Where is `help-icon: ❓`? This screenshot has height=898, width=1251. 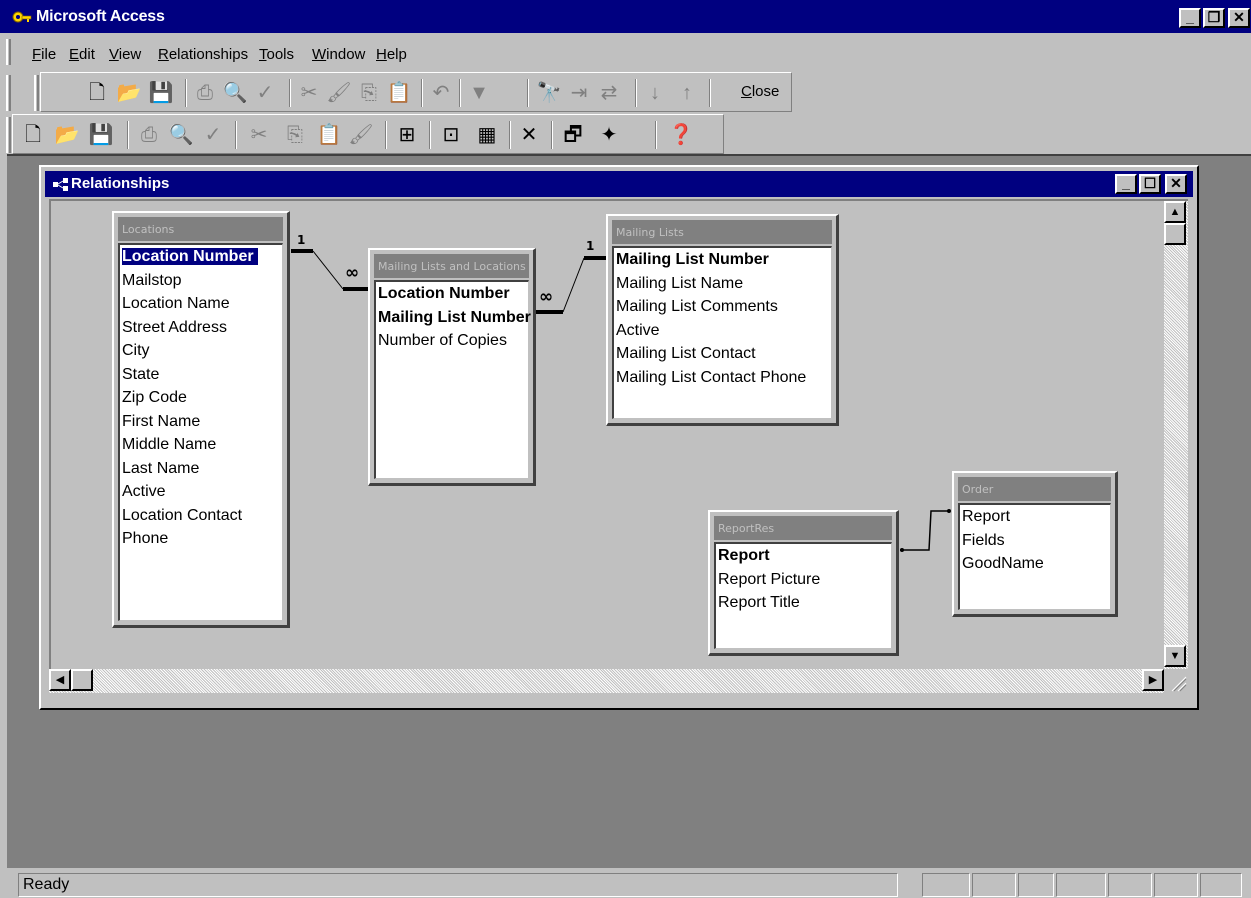
help-icon: ❓ is located at coordinates (681, 135).